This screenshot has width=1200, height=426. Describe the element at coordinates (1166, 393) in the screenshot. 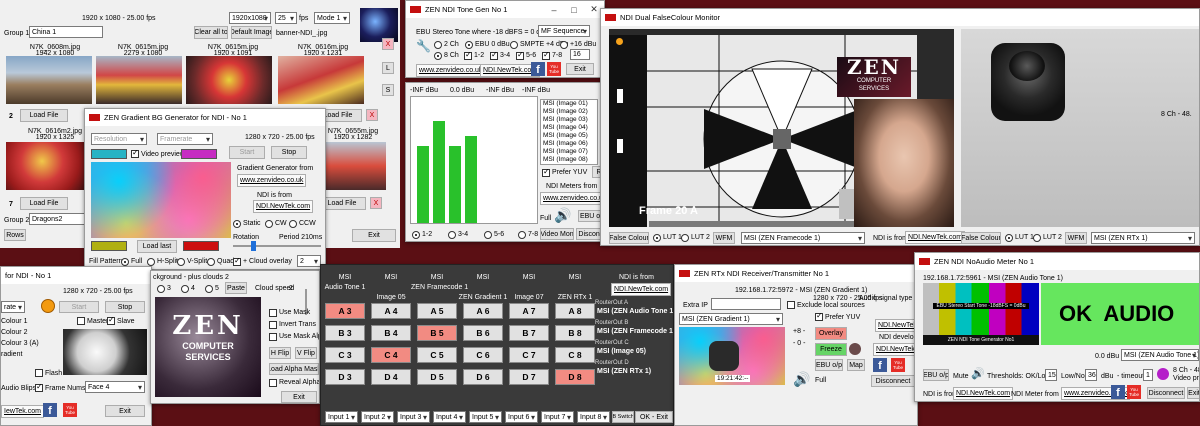

I see `noaudio-disconnect: Disconnect` at that location.